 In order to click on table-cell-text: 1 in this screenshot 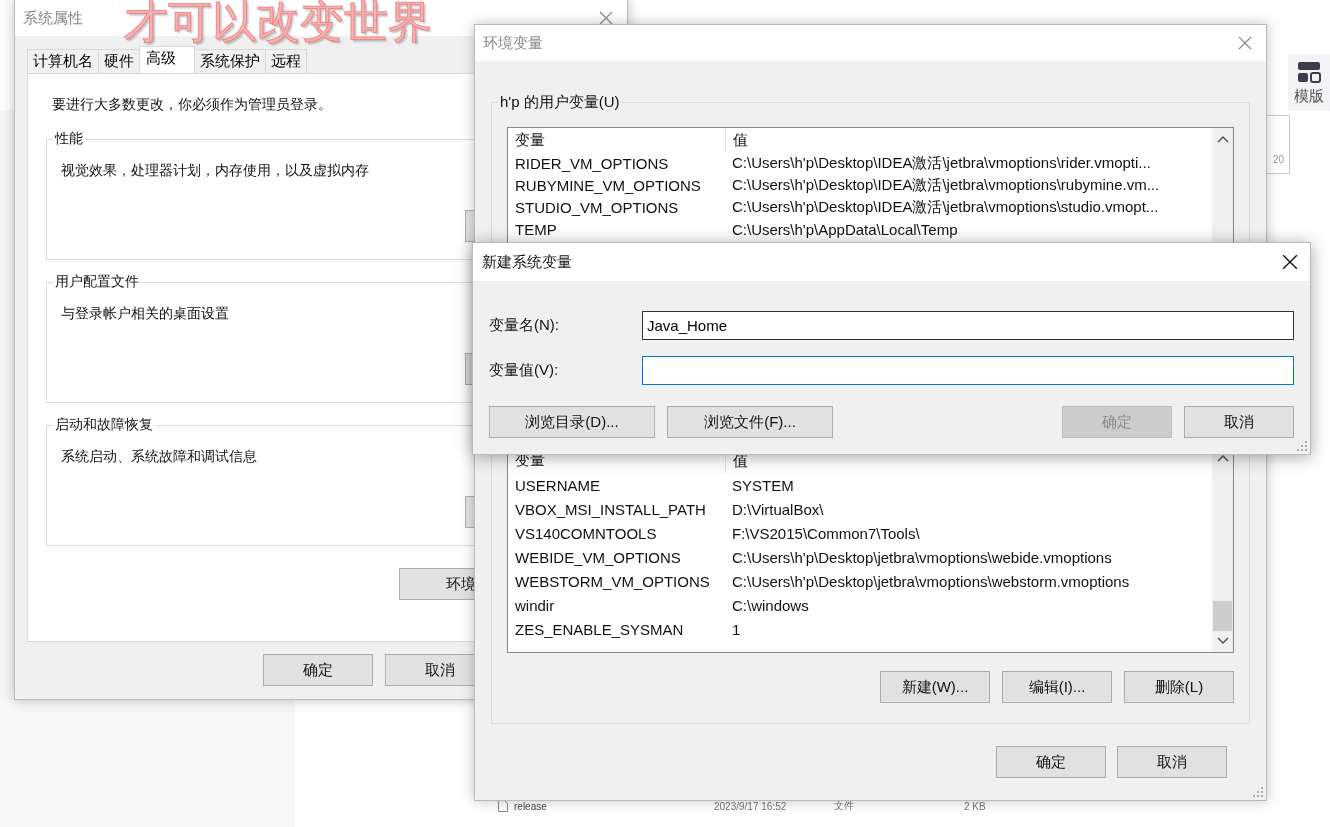, I will do `click(736, 629)`.